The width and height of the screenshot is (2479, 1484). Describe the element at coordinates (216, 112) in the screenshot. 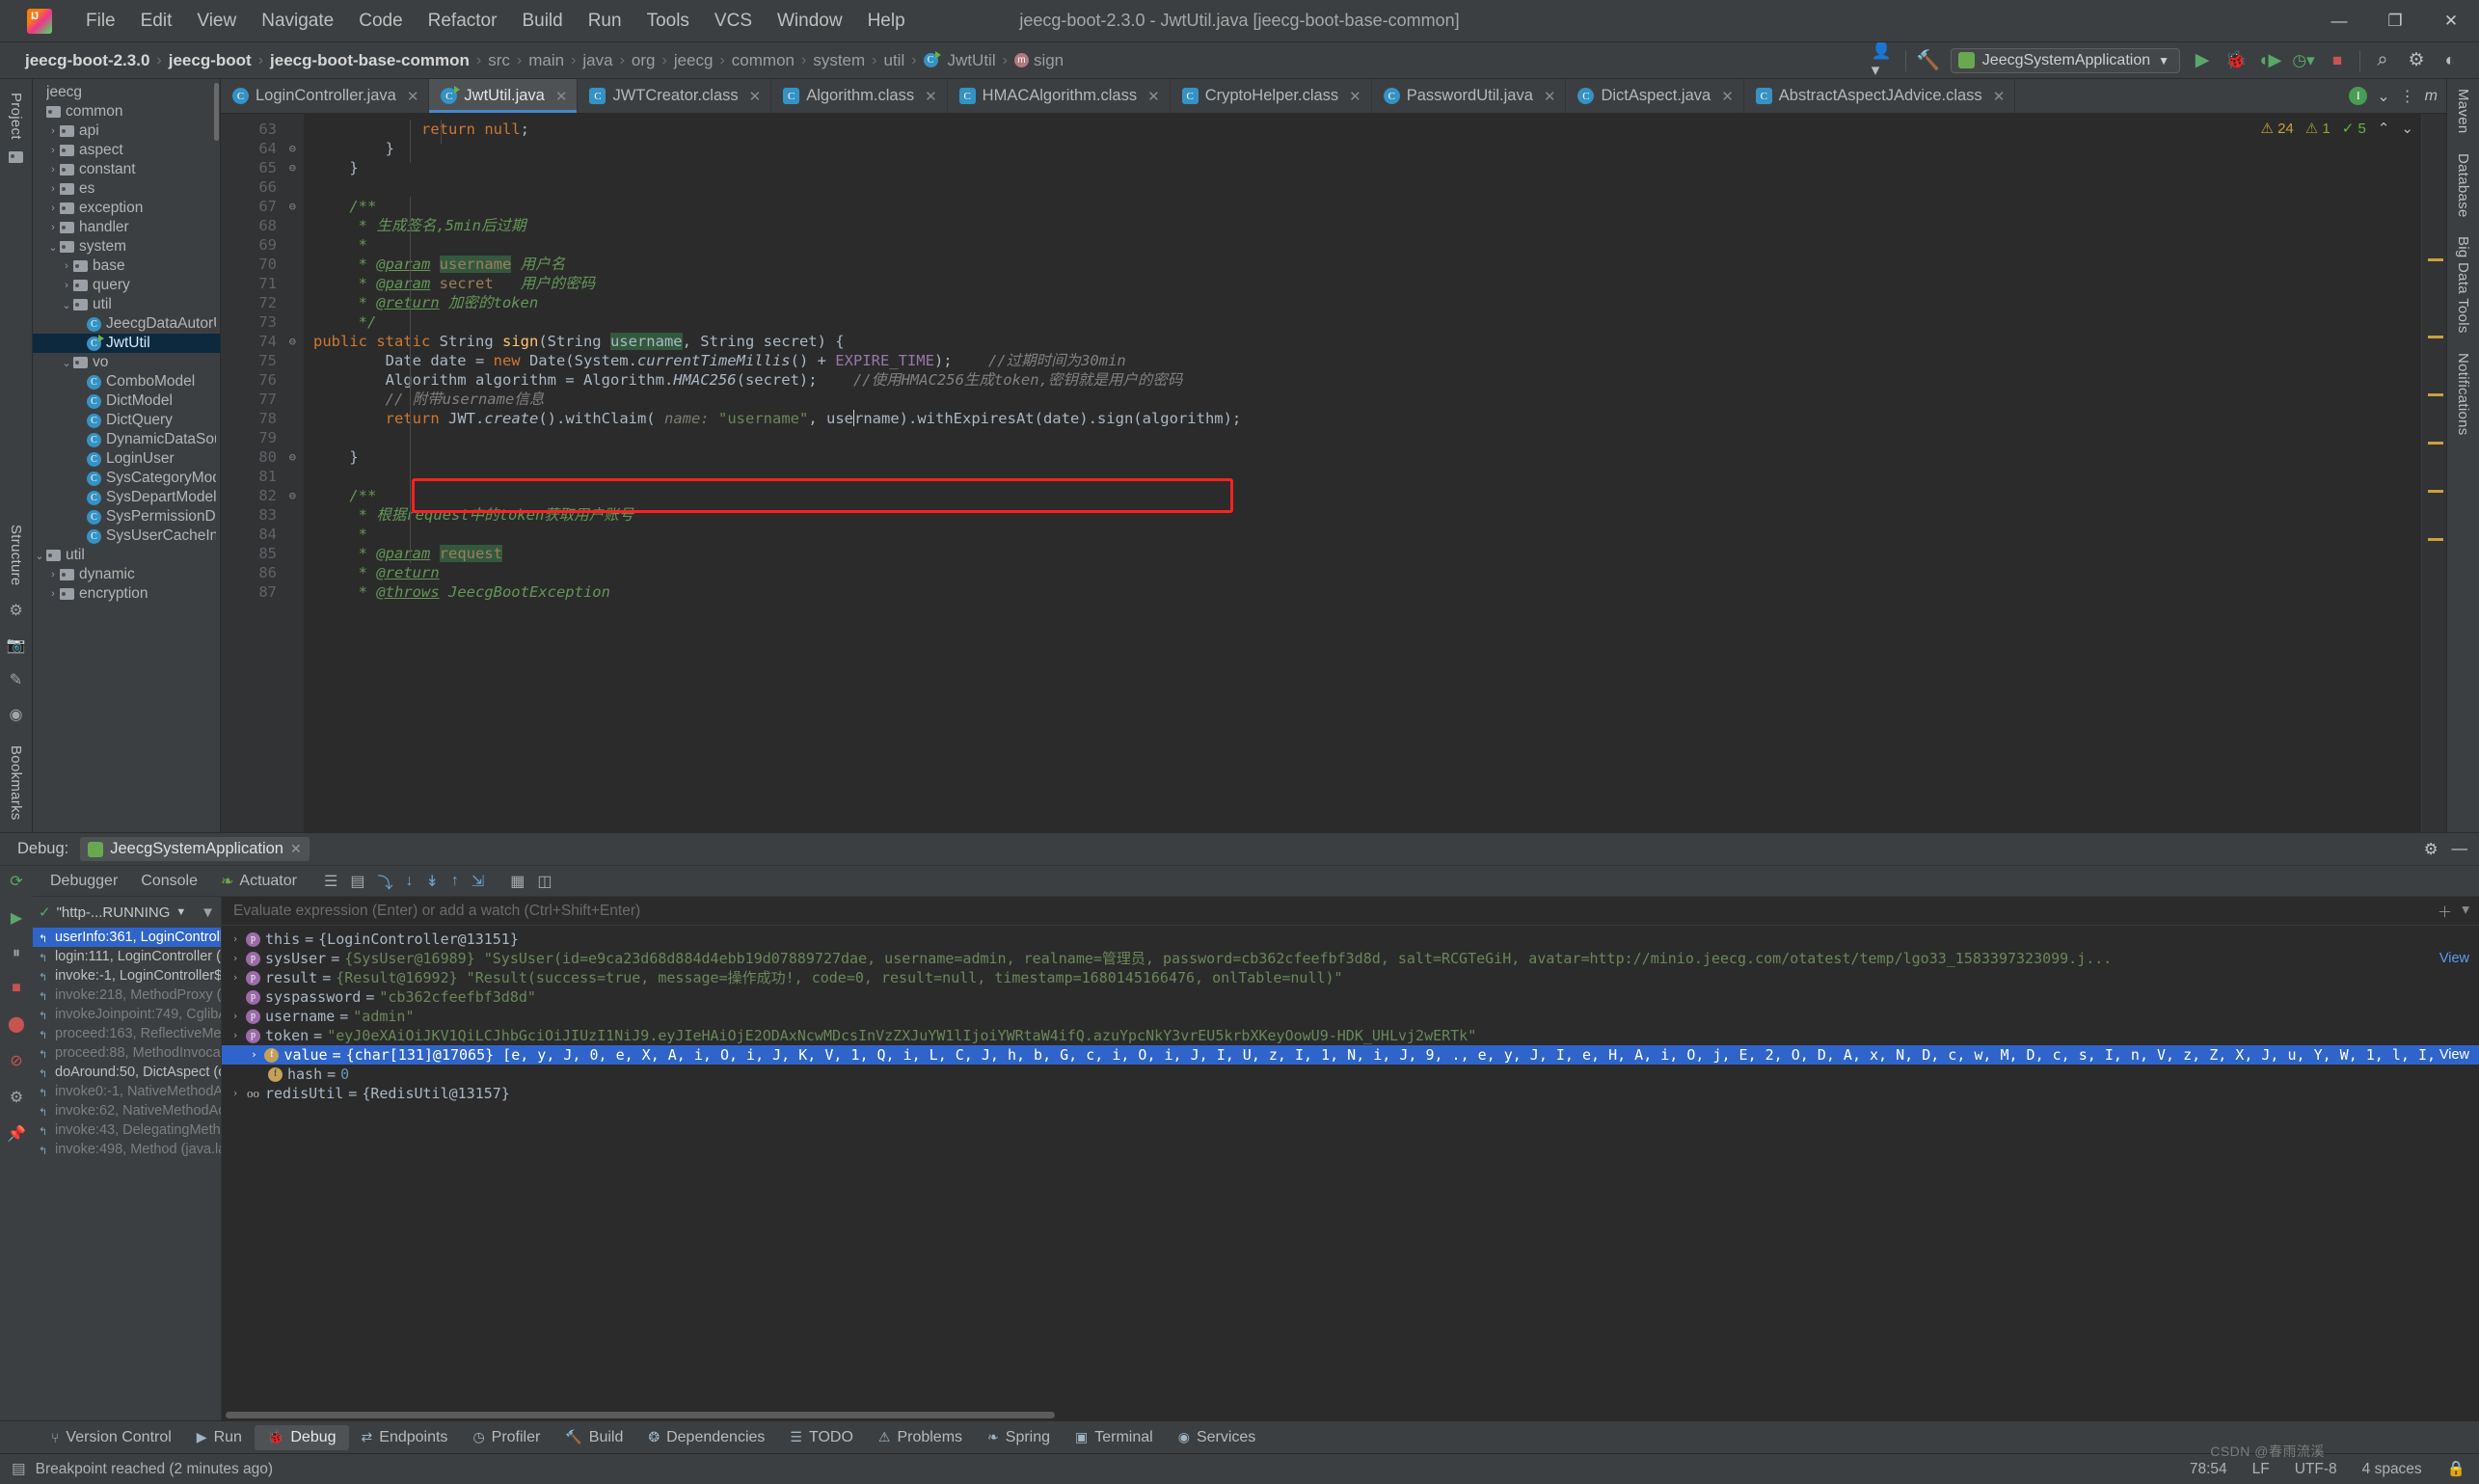

I see `project-tree-scrollbar` at that location.